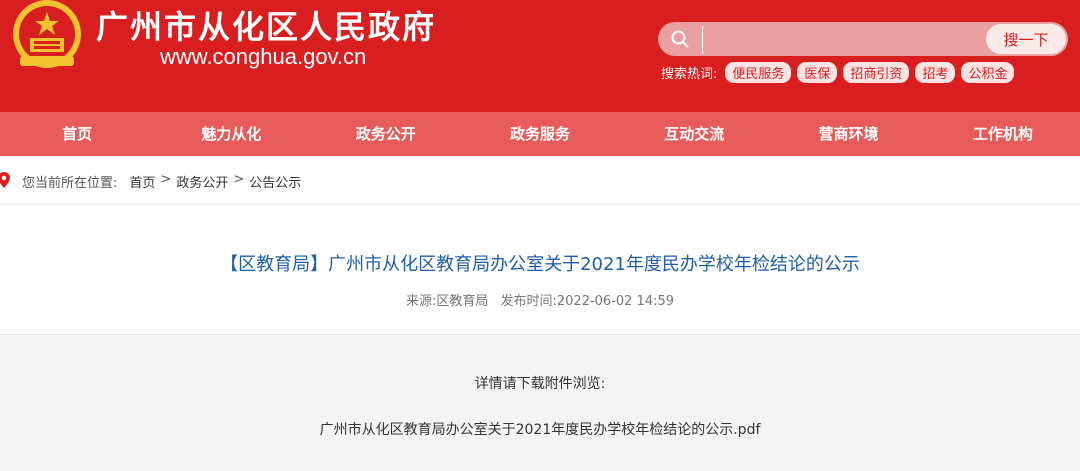 Image resolution: width=1080 pixels, height=471 pixels. What do you see at coordinates (263, 56) in the screenshot?
I see `site-url: www.conghua.gov.cn` at bounding box center [263, 56].